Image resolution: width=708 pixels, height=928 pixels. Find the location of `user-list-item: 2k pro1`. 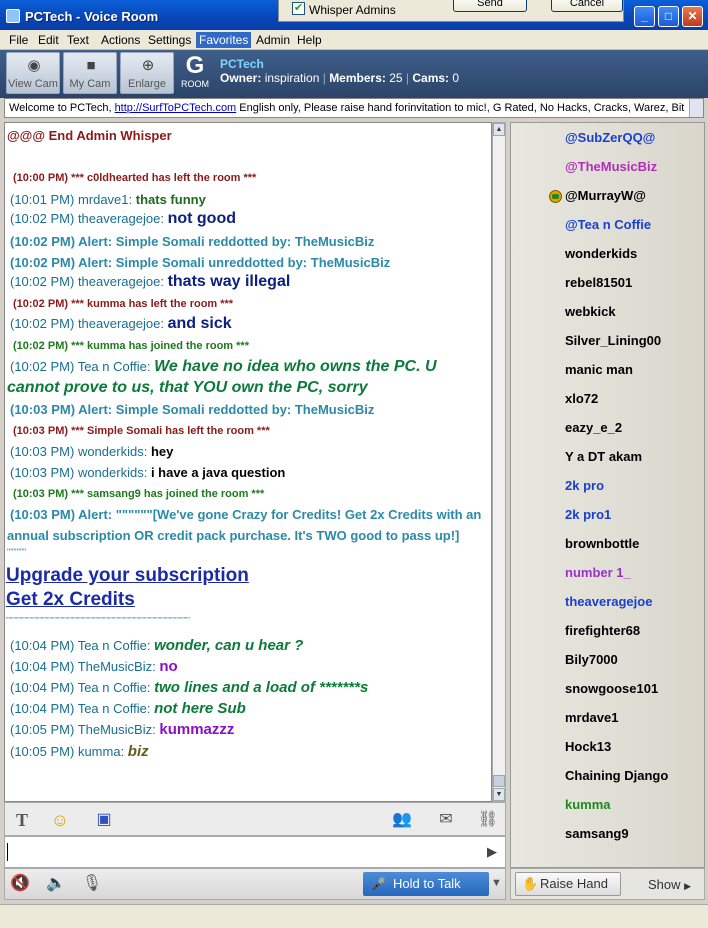

user-list-item: 2k pro1 is located at coordinates (588, 514).